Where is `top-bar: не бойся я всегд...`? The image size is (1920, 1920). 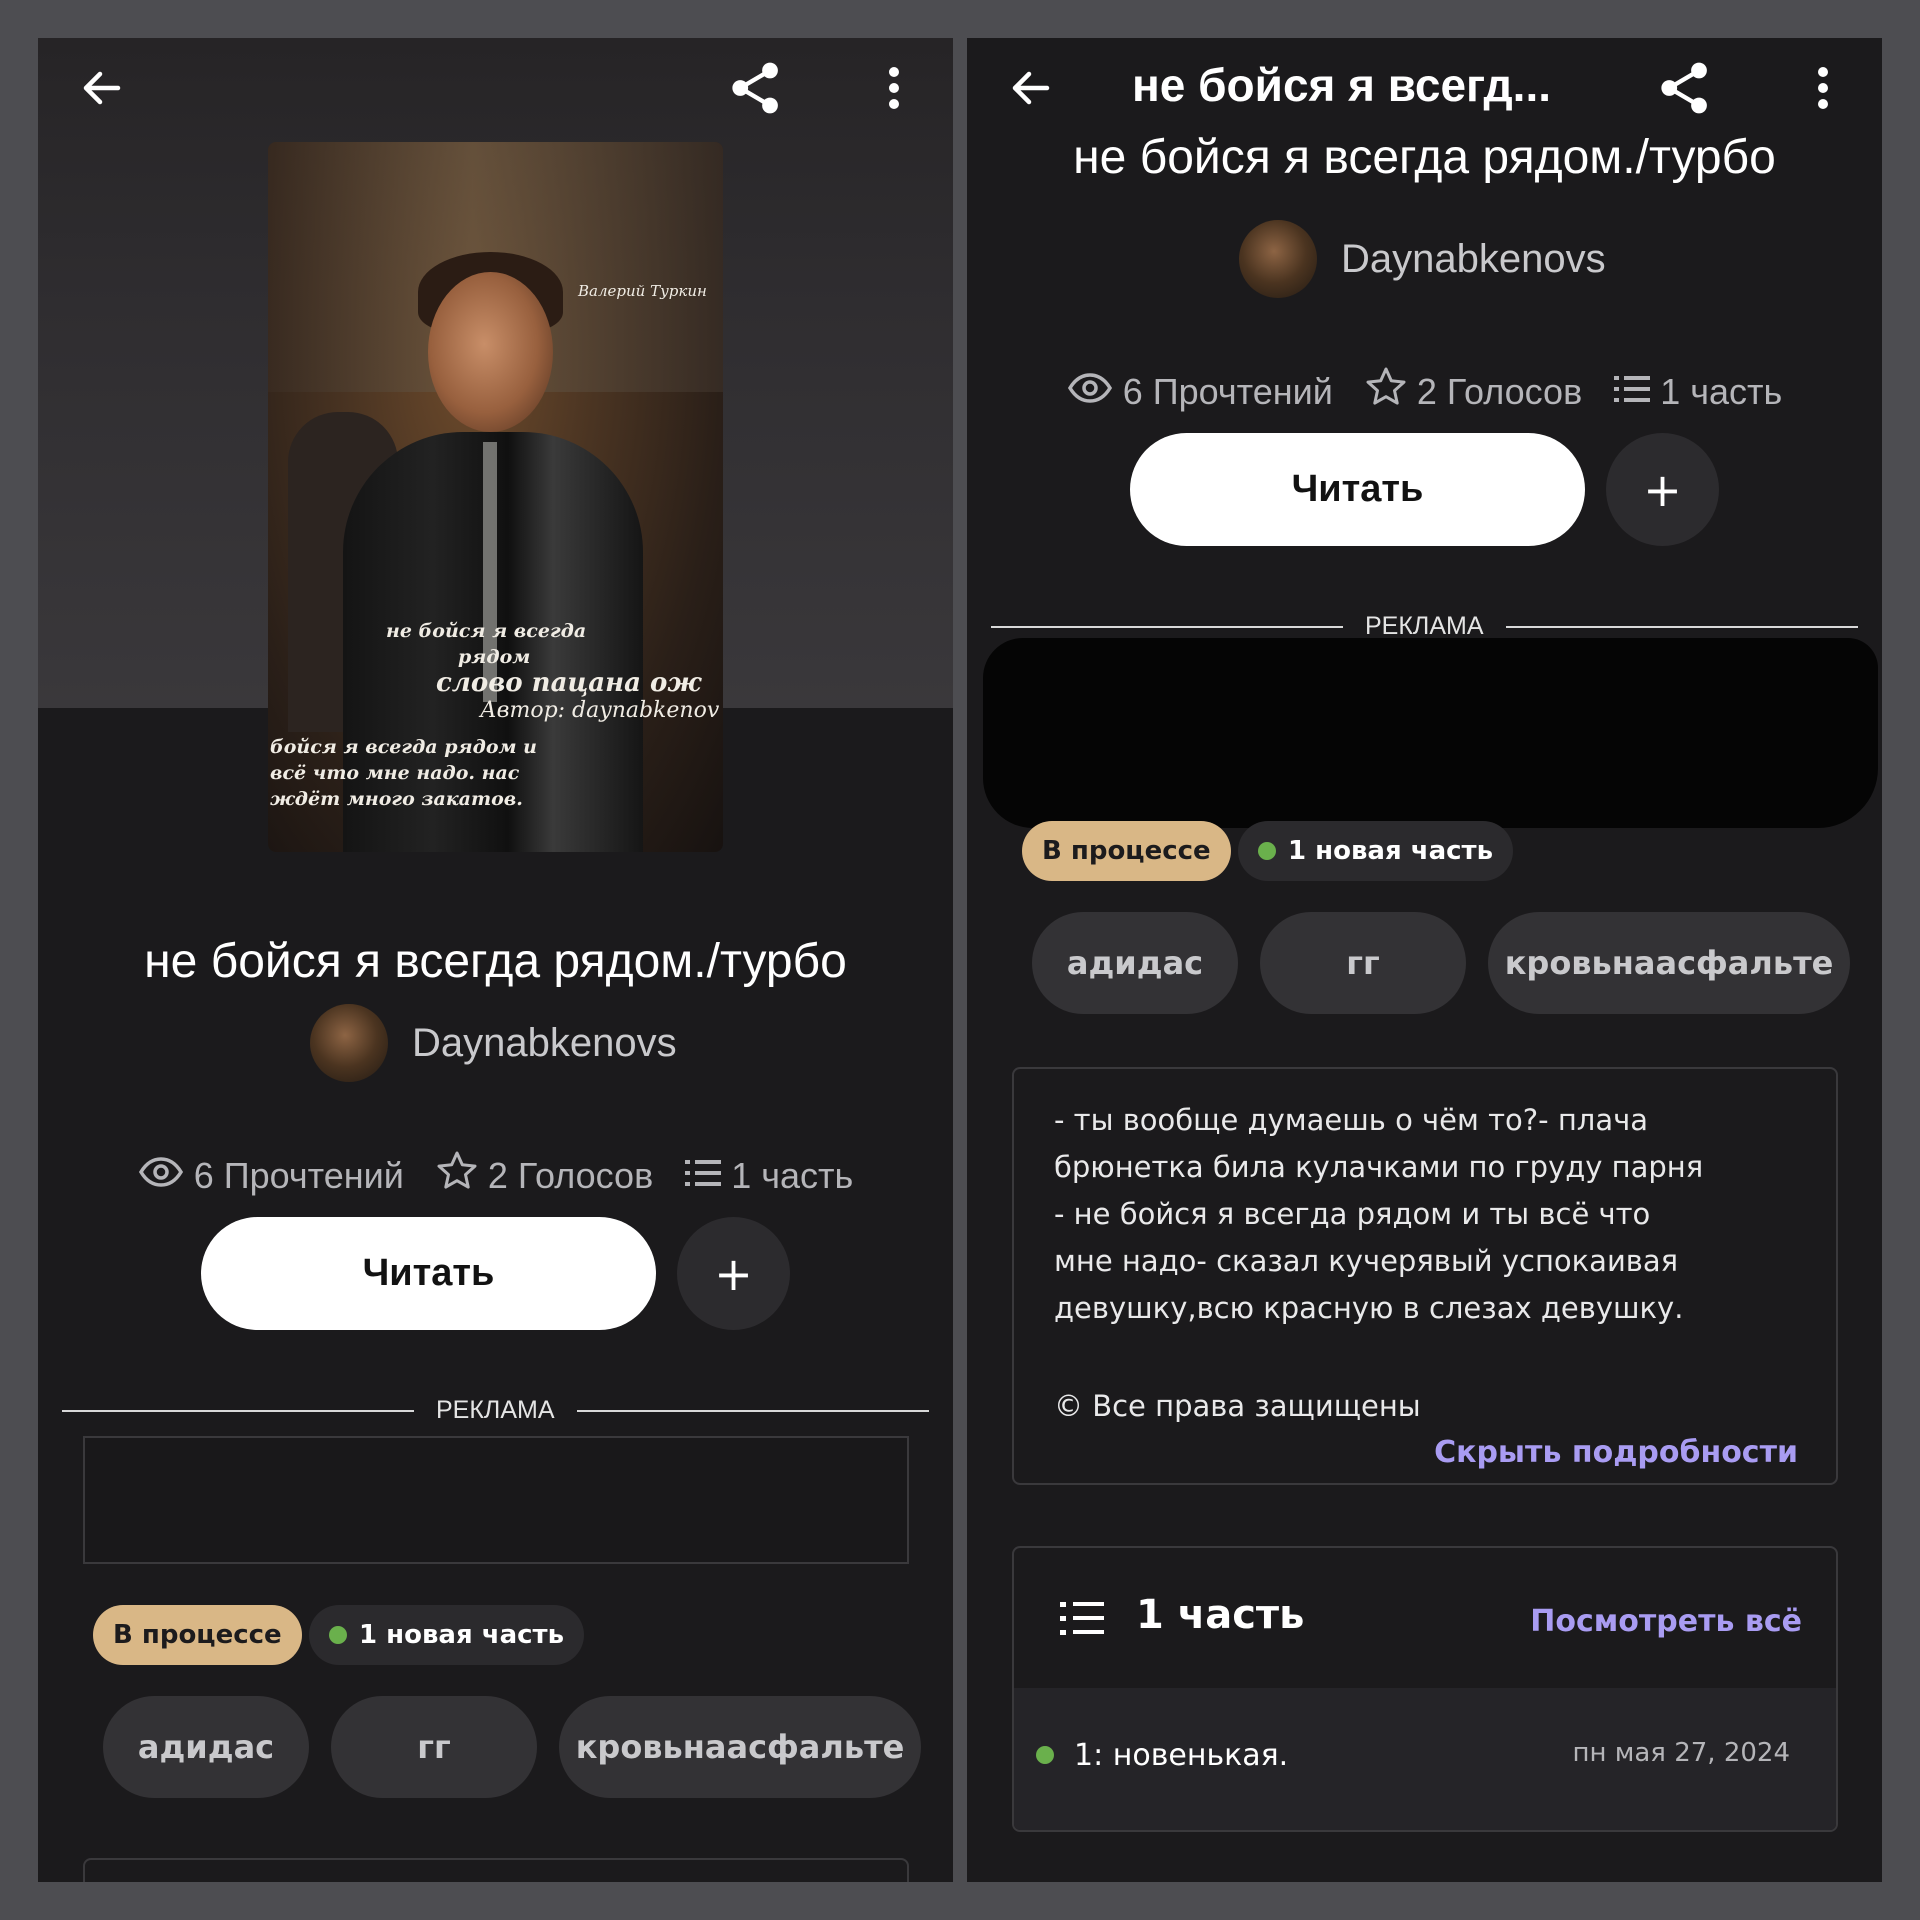 top-bar: не бойся я всегд... is located at coordinates (1424, 81).